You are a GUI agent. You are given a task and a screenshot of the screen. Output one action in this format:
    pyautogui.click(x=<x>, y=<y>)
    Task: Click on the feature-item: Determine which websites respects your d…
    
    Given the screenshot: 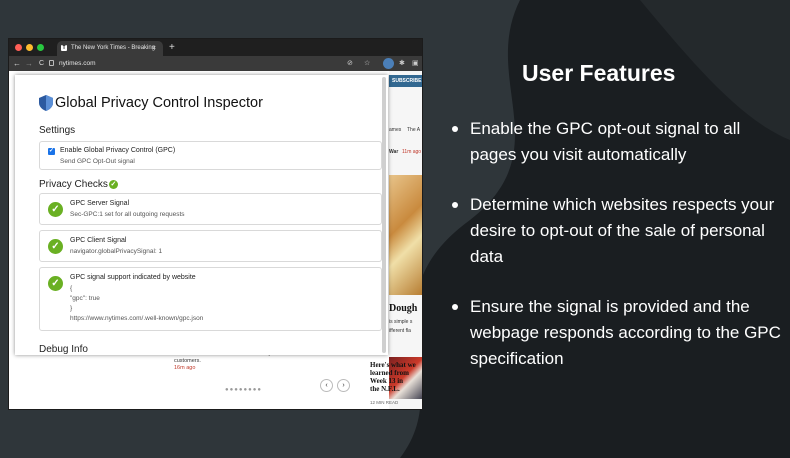 What is the action you would take?
    pyautogui.click(x=617, y=231)
    